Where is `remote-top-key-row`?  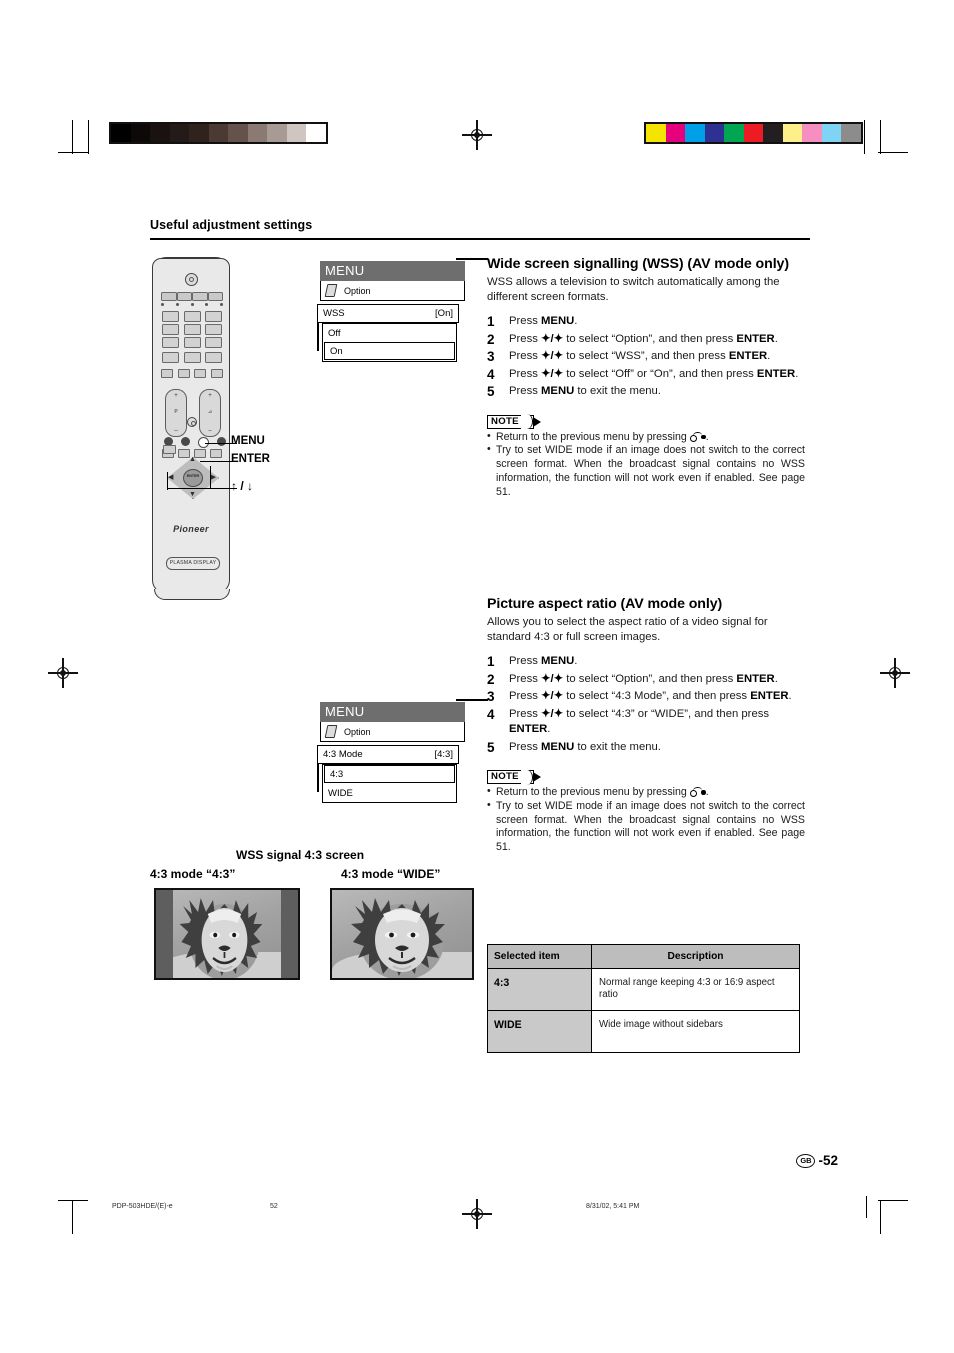
remote-top-key-row is located at coordinates (192, 296).